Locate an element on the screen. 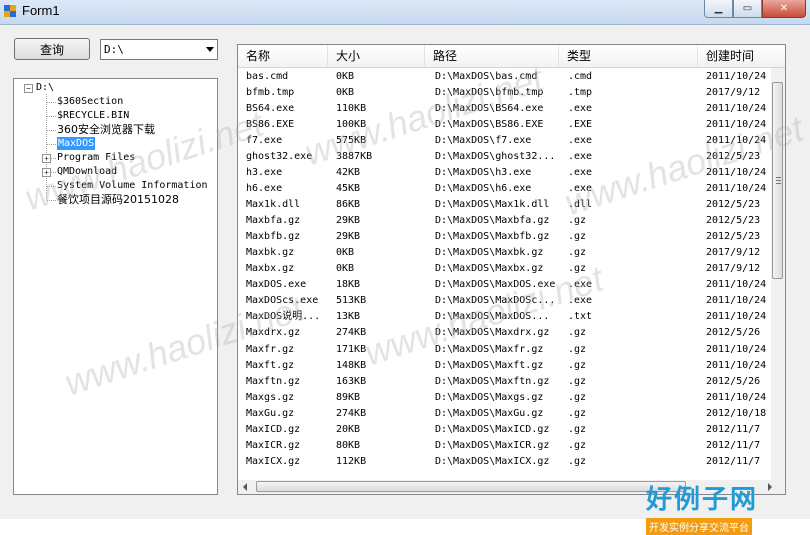 The height and width of the screenshot is (535, 810). drive-select-value: D:\ is located at coordinates (114, 49).